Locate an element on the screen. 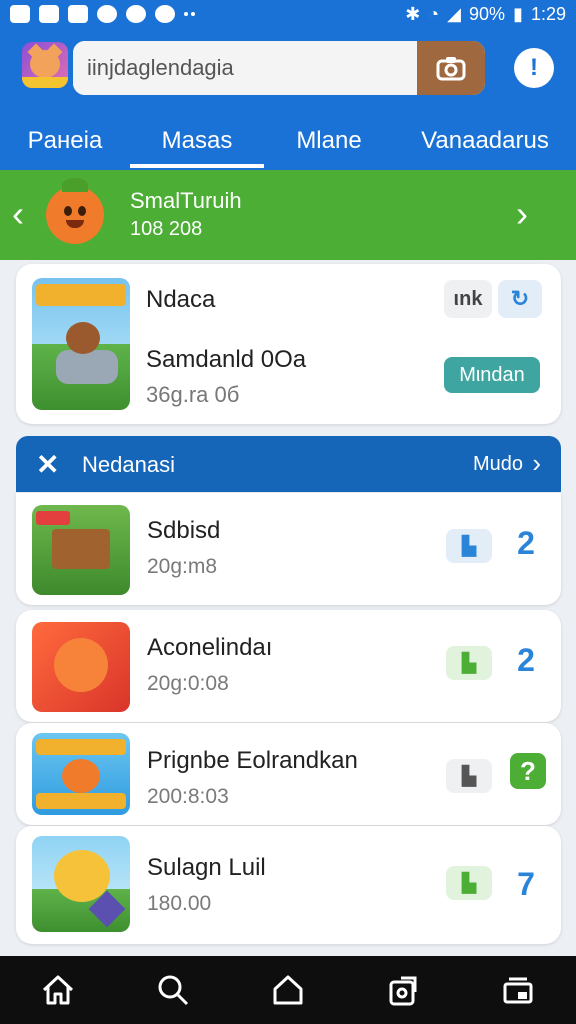 The width and height of the screenshot is (576, 1024). item-meta: 200:8:03 is located at coordinates (188, 796).